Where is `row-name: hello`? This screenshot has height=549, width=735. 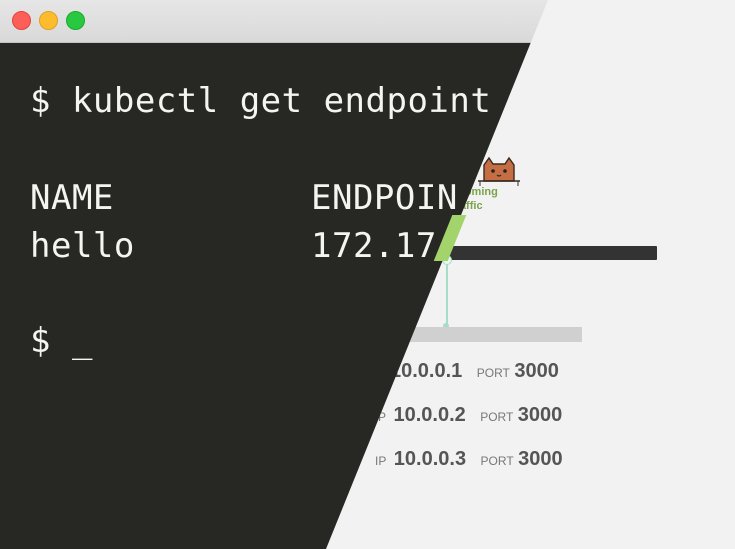 row-name: hello is located at coordinates (82, 246).